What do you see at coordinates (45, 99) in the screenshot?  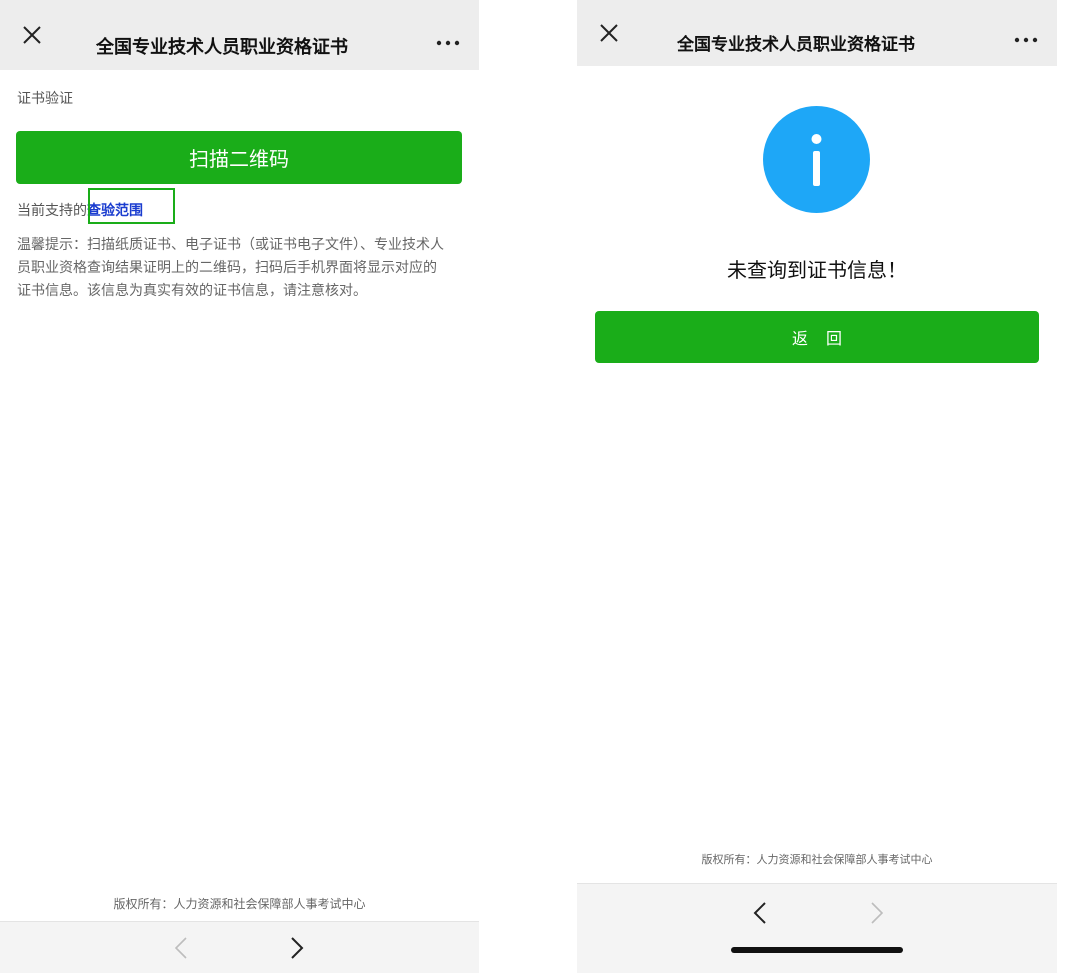 I see `section-heading: 证书验证` at bounding box center [45, 99].